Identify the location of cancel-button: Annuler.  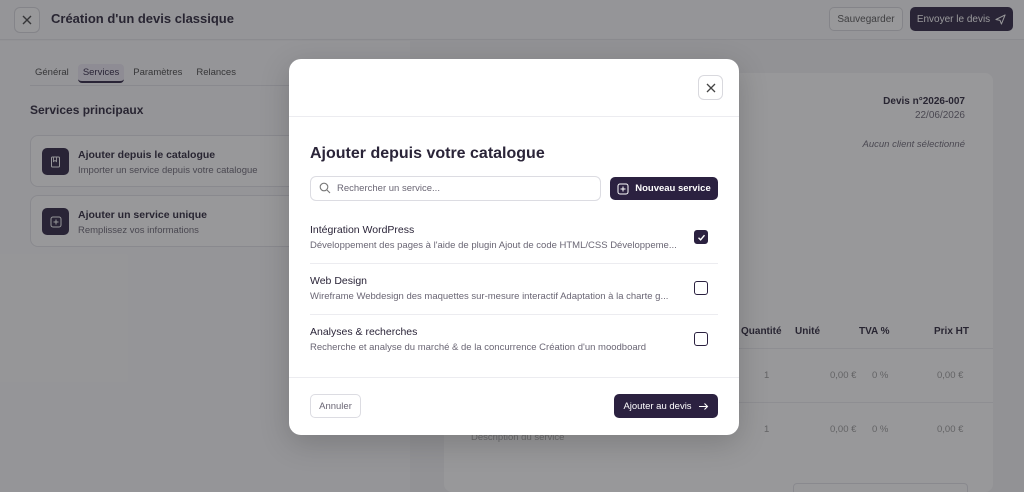
(335, 406).